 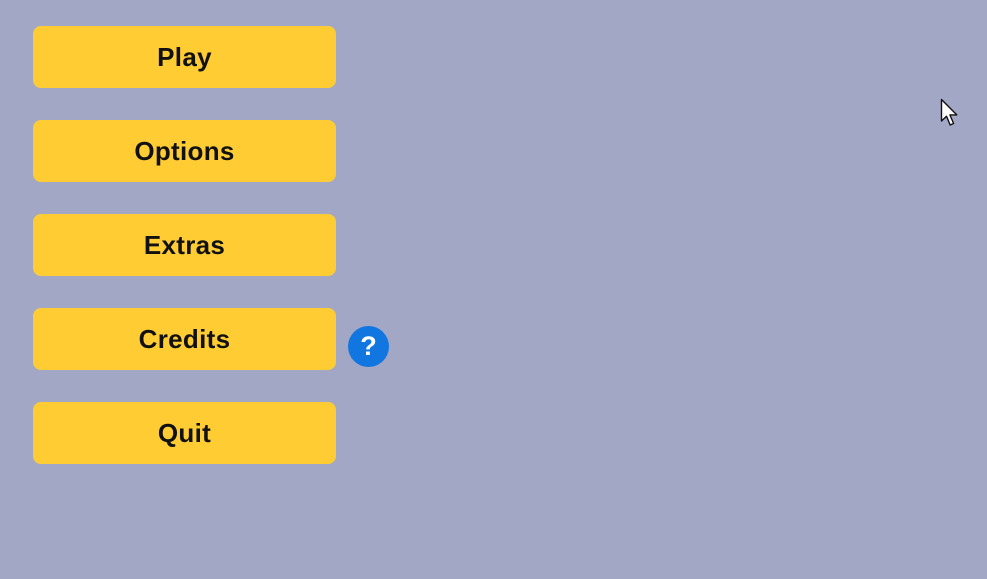 I want to click on mouse-pointer-icon, so click(x=949, y=112).